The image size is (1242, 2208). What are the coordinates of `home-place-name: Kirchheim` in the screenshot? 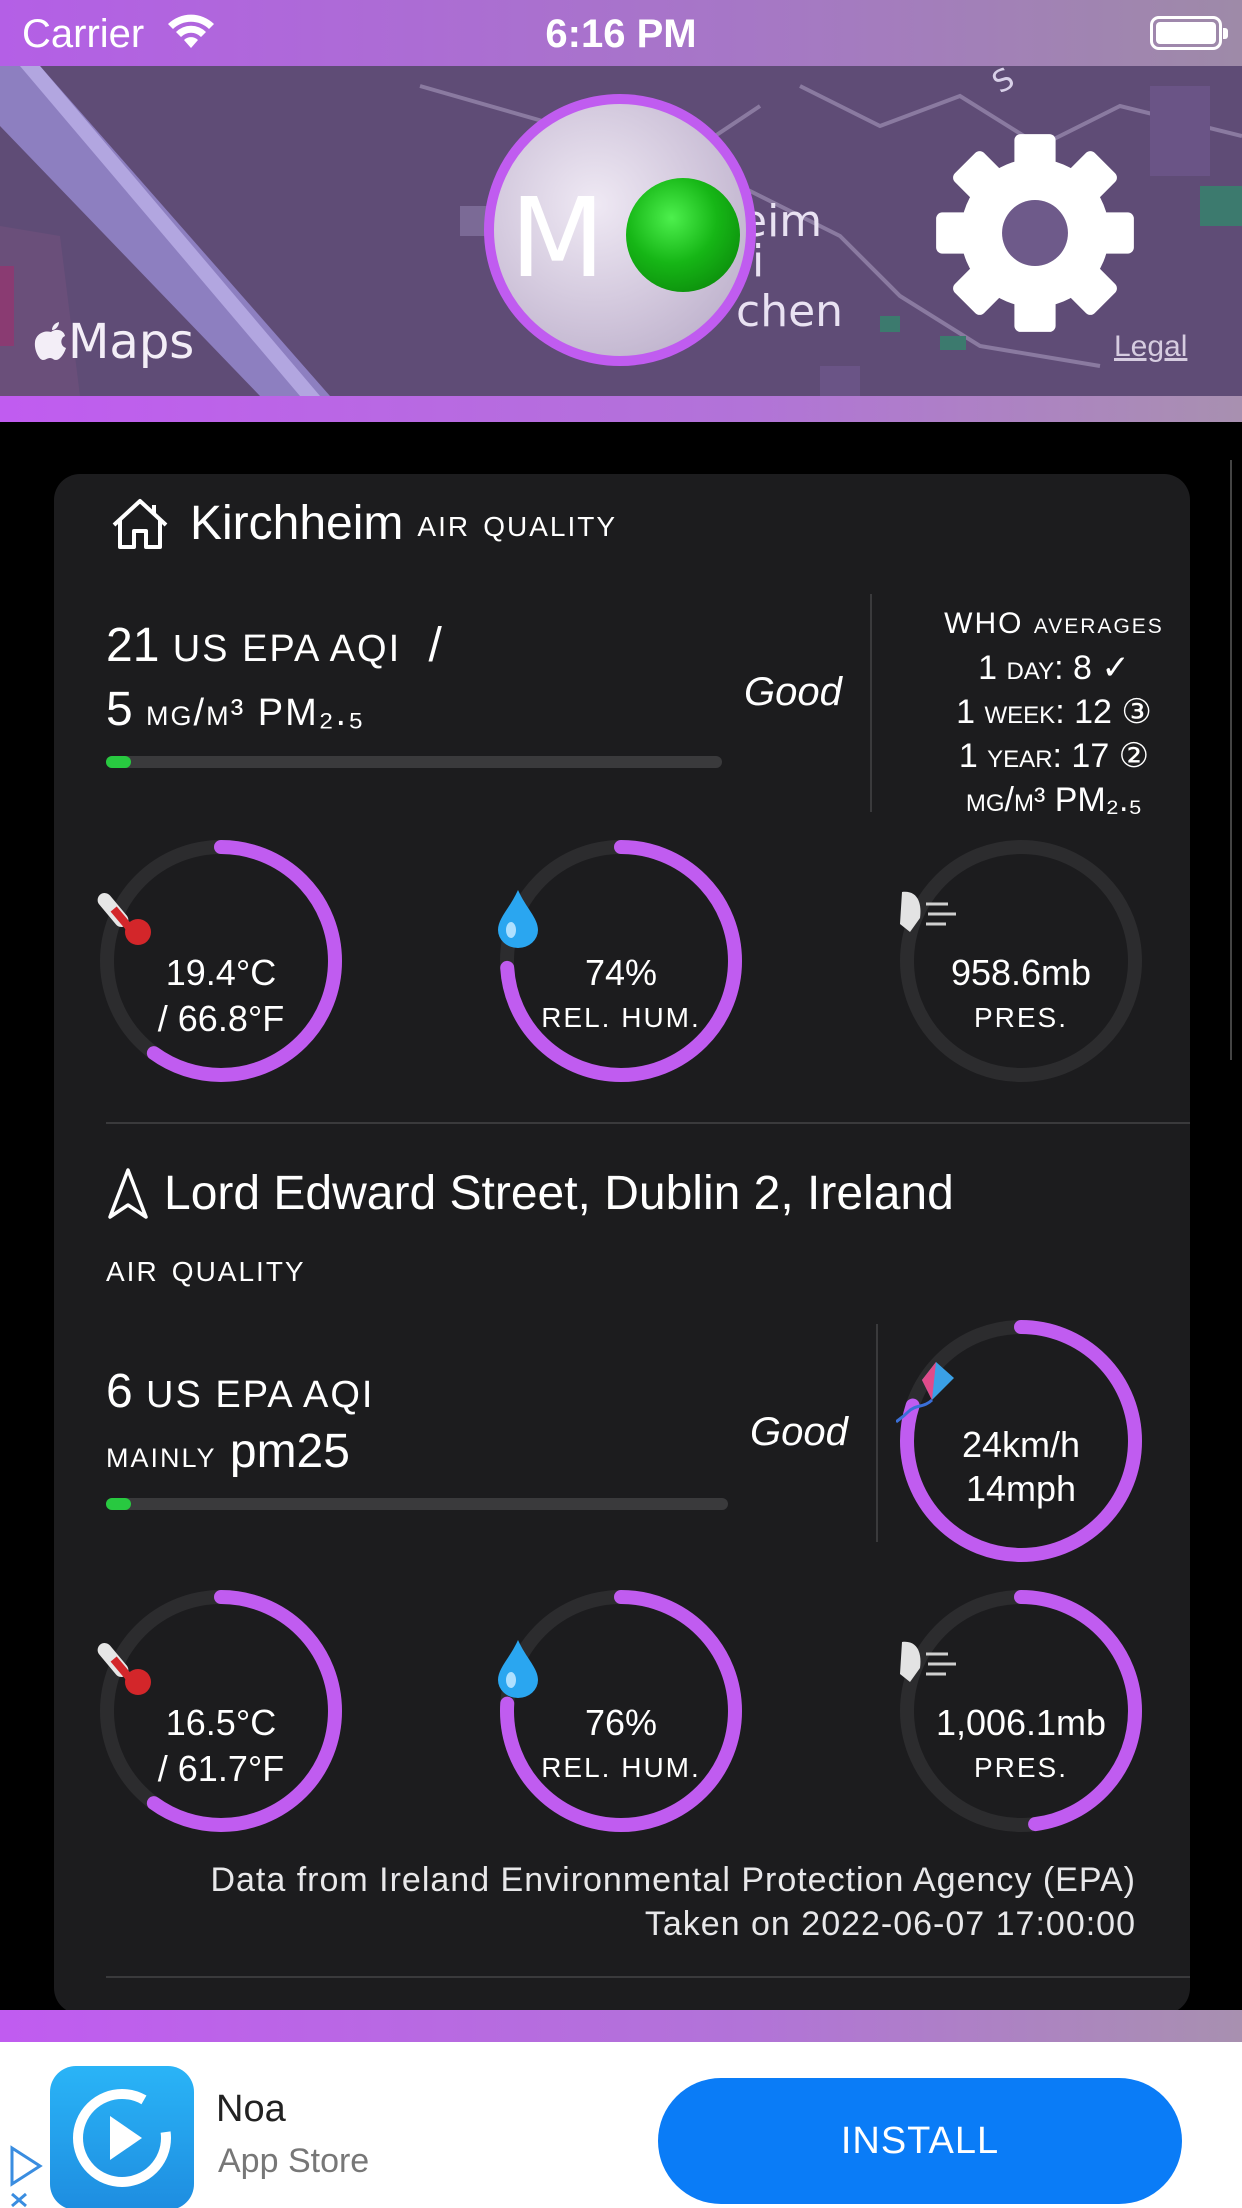 It's located at (297, 523).